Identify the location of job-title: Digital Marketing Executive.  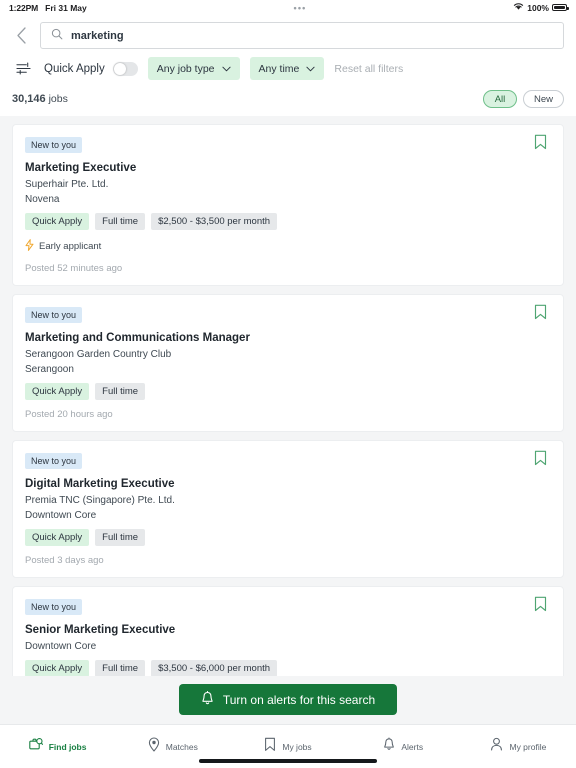
(100, 484).